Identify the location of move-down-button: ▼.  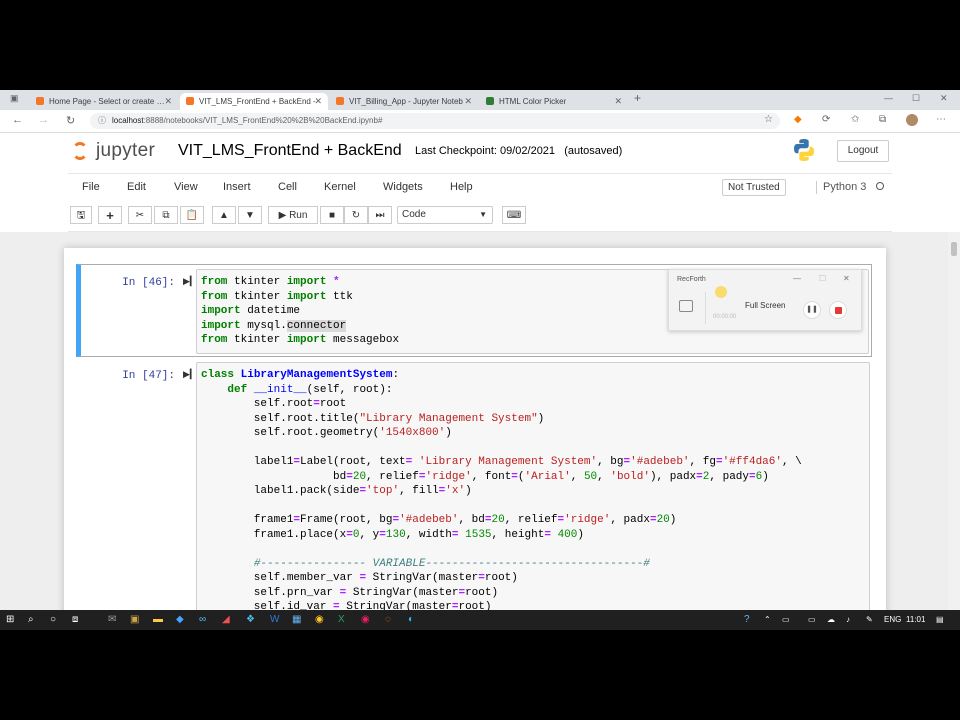
(250, 215).